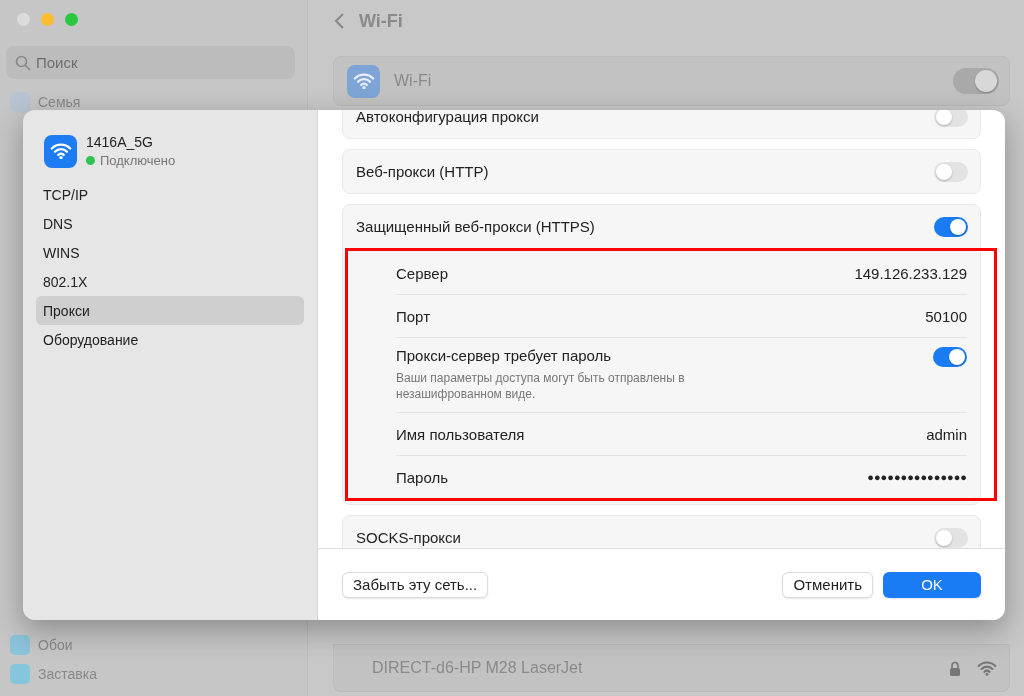 This screenshot has width=1024, height=696. I want to click on warning-note: Ваши параметры доступа могут быть отправлены в незашифрованном виде., so click(541, 386).